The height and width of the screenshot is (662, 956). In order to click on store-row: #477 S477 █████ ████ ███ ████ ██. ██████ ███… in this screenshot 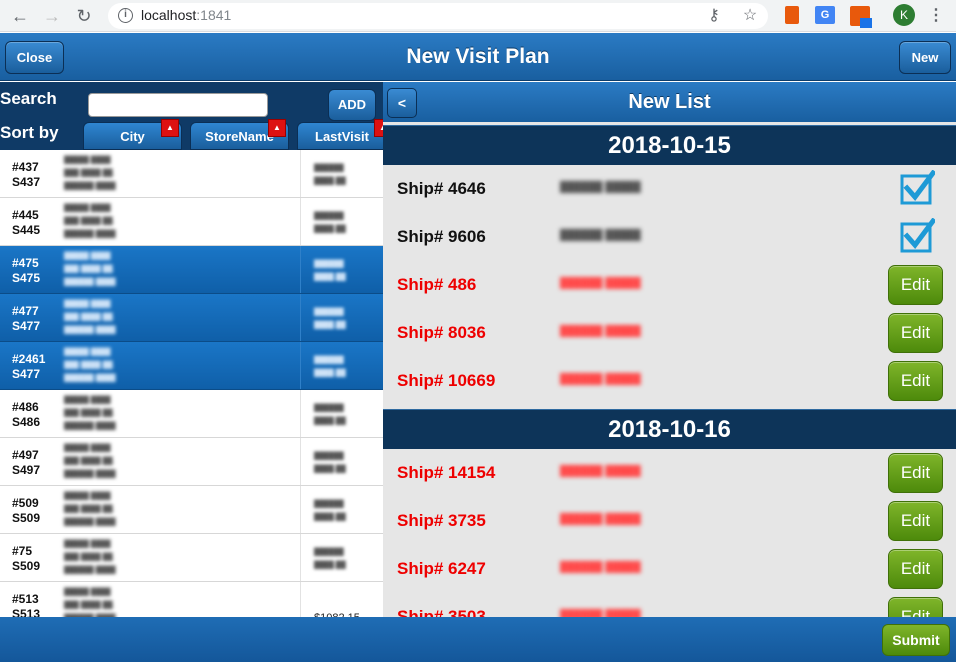, I will do `click(191, 318)`.